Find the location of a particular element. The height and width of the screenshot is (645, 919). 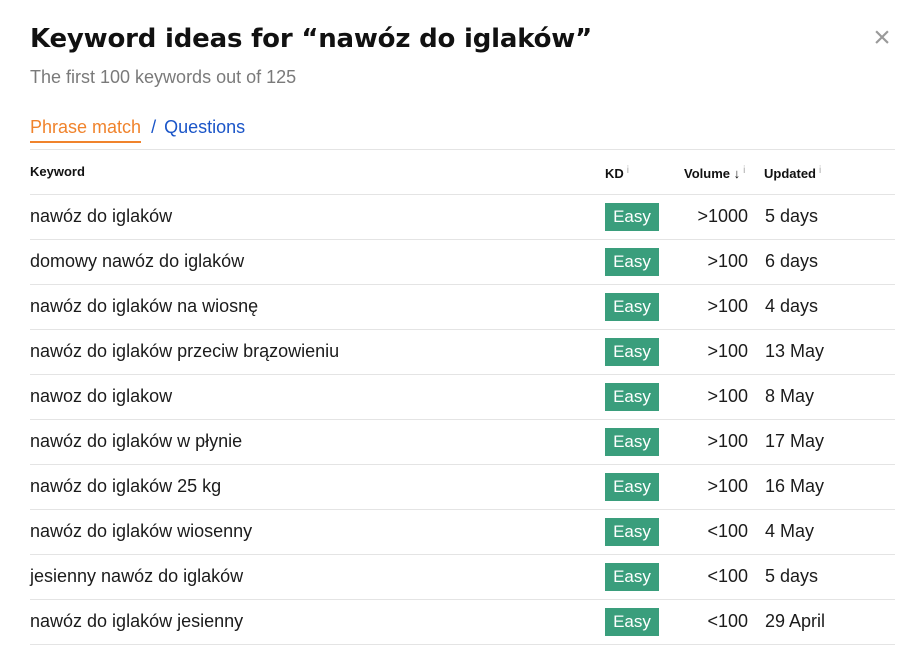

table-row: nawoz do iglakow Easy >100 8 May is located at coordinates (462, 397).